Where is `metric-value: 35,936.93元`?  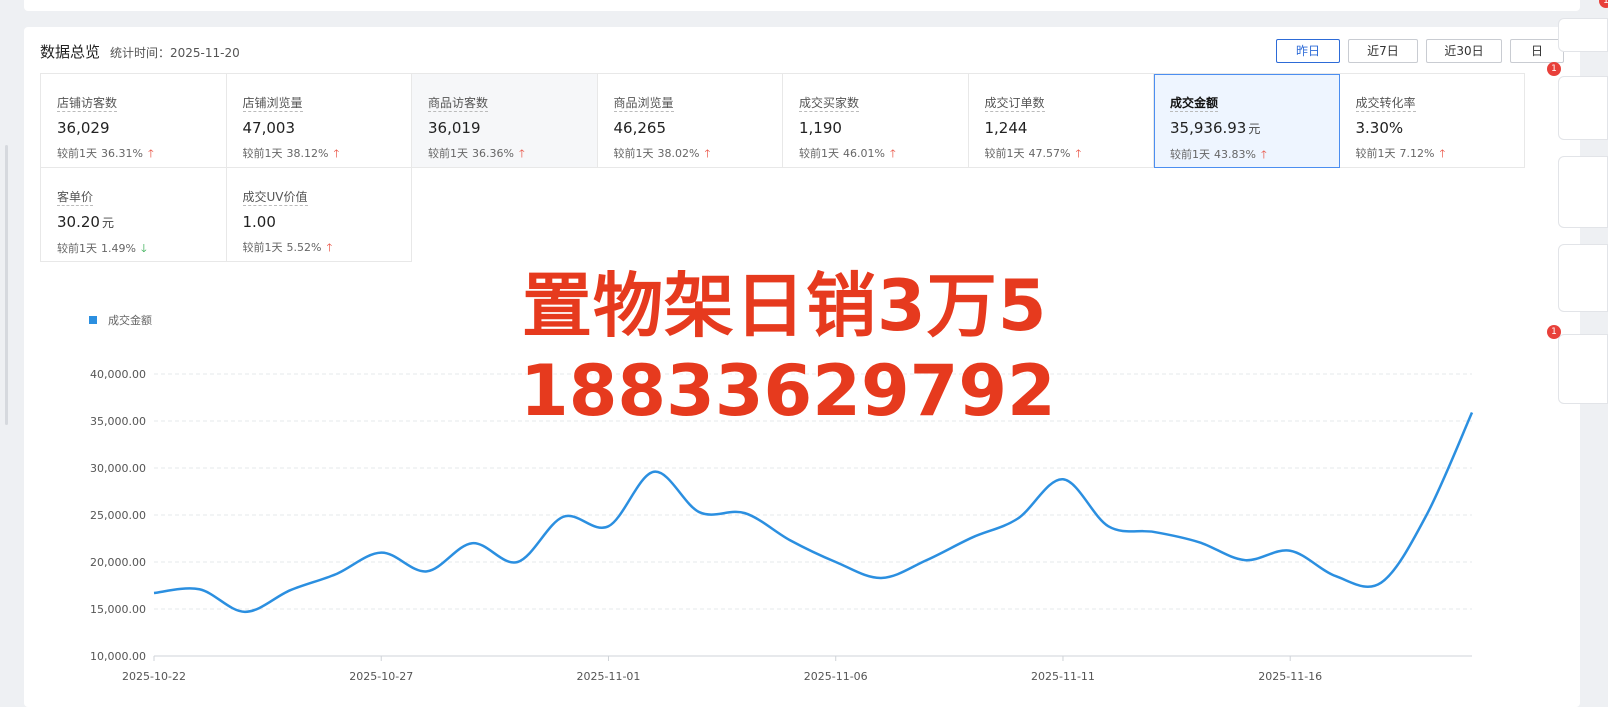
metric-value: 35,936.93元 is located at coordinates (1246, 128).